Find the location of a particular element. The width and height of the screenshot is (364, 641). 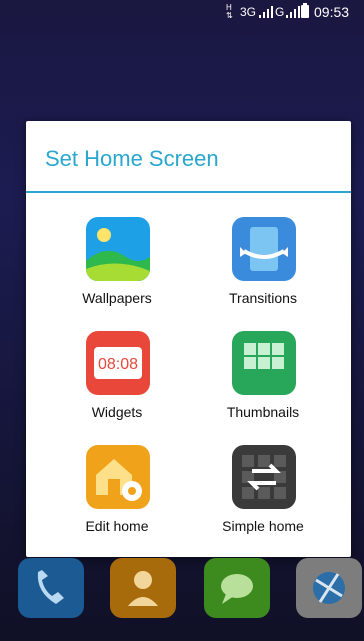

edit-home-icon is located at coordinates (118, 477).